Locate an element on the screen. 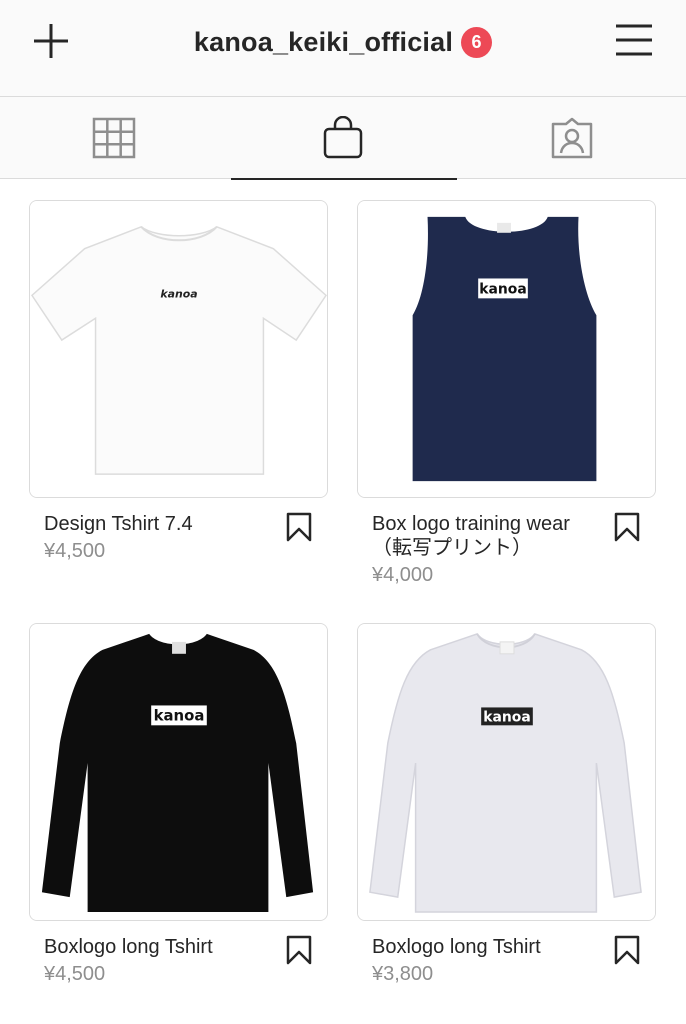 This screenshot has height=1024, width=686. product-price: ¥4,000 is located at coordinates (403, 575).